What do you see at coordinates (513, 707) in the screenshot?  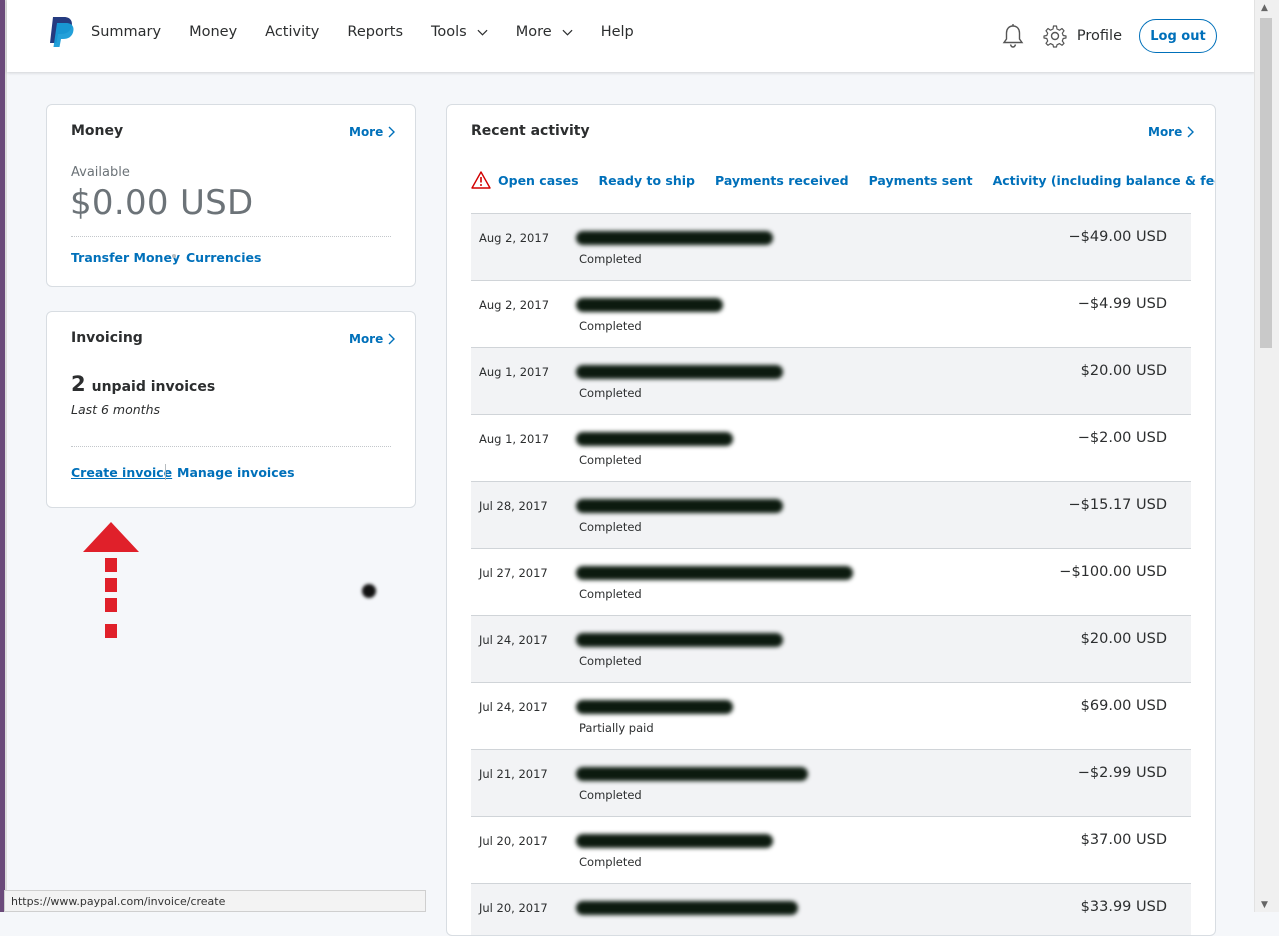 I see `row-date: Jul 24, 2017` at bounding box center [513, 707].